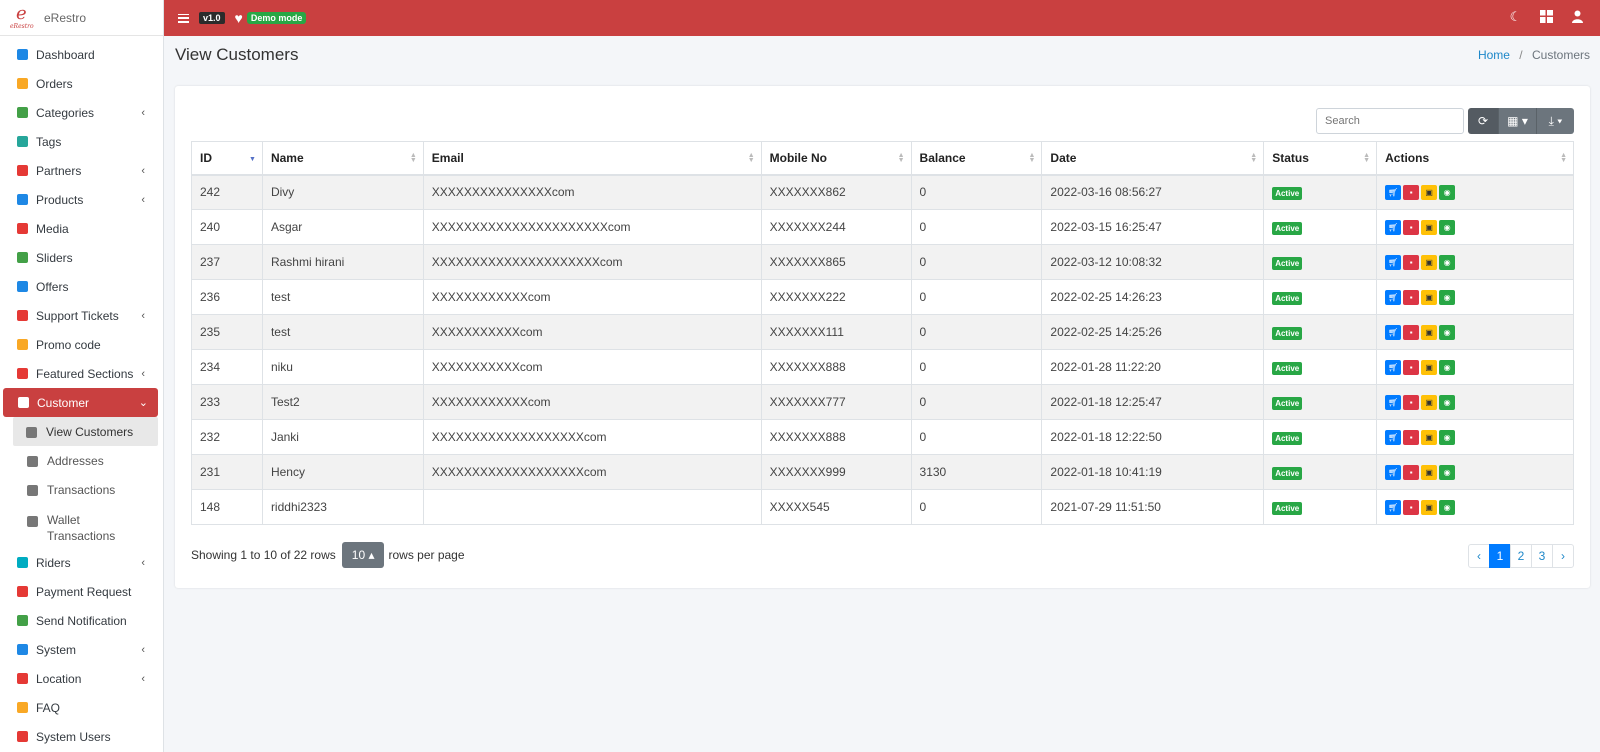  I want to click on brand: e eRestro eRestro, so click(81, 18).